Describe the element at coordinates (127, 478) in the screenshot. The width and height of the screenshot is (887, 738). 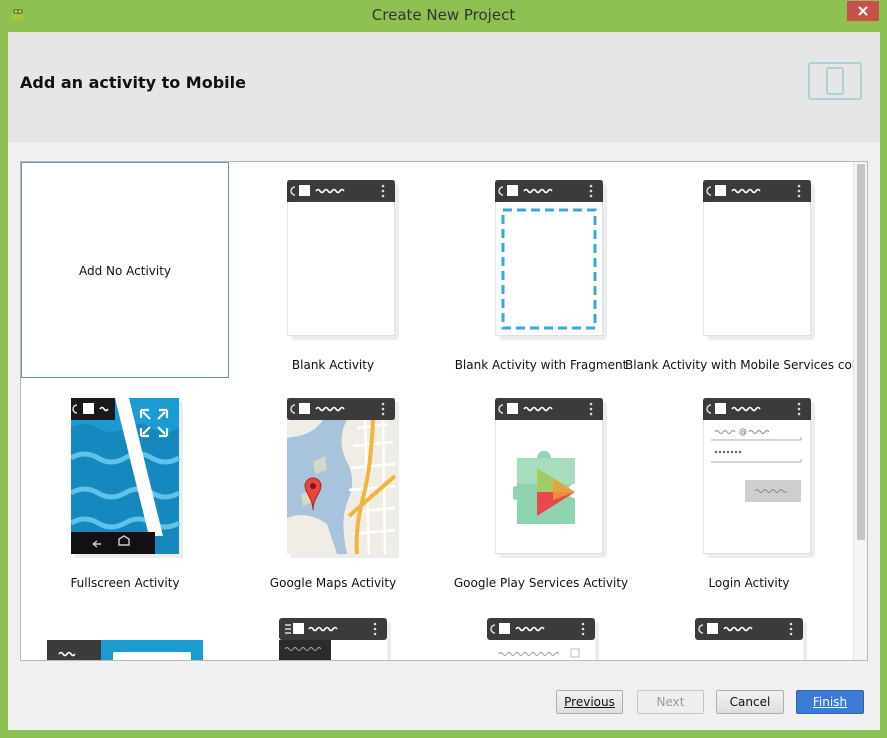
I see `fullscreen-preview` at that location.